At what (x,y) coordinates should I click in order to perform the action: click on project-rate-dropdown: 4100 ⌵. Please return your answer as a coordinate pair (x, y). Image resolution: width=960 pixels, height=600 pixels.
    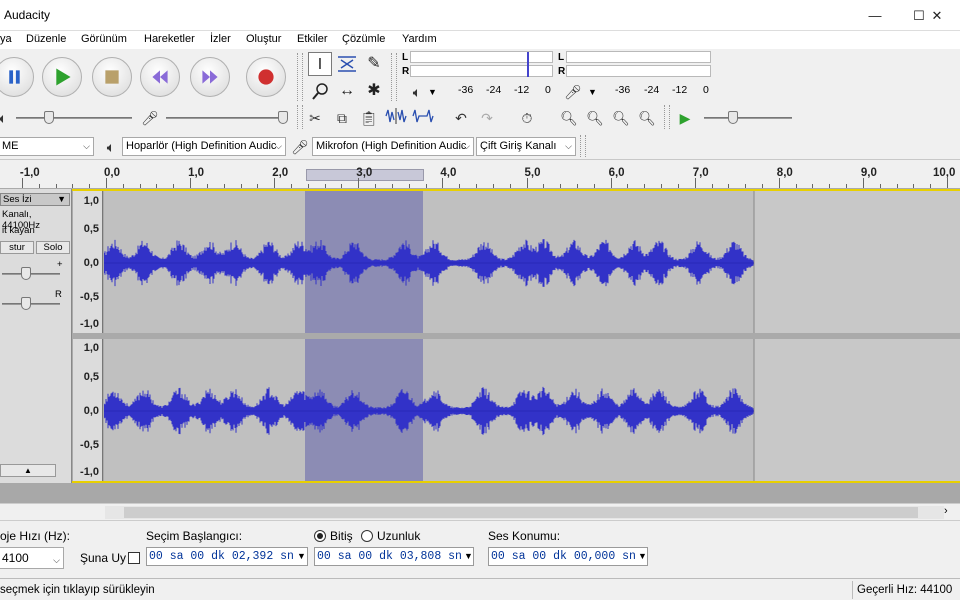
    Looking at the image, I should click on (32, 558).